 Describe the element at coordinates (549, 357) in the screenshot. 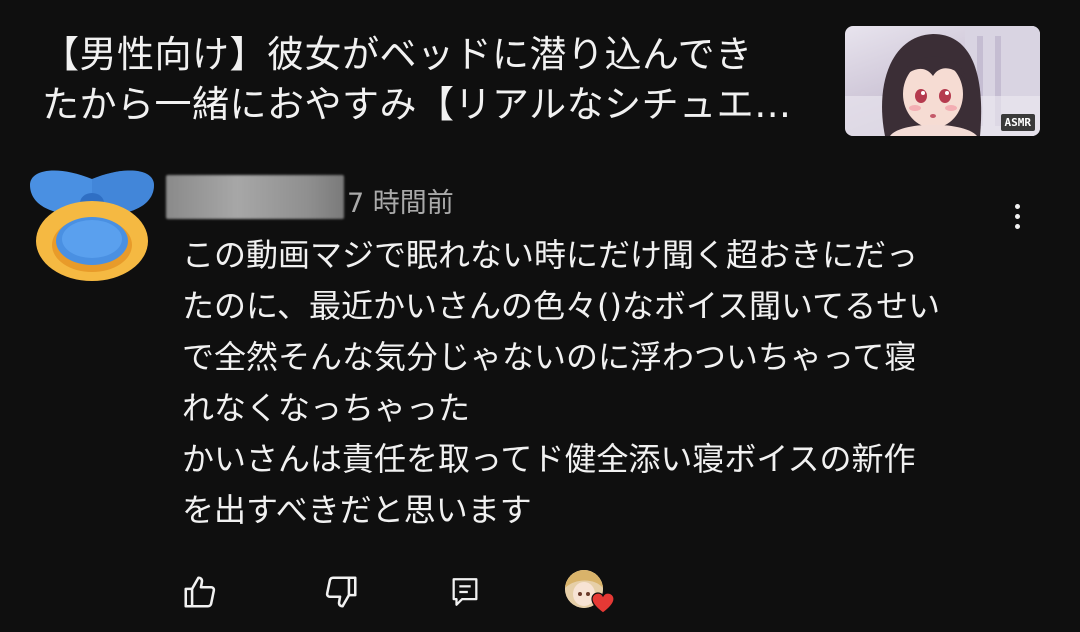

I see `comment-line: で全然そんな気分じゃないのに浮わついちゃって寝` at that location.